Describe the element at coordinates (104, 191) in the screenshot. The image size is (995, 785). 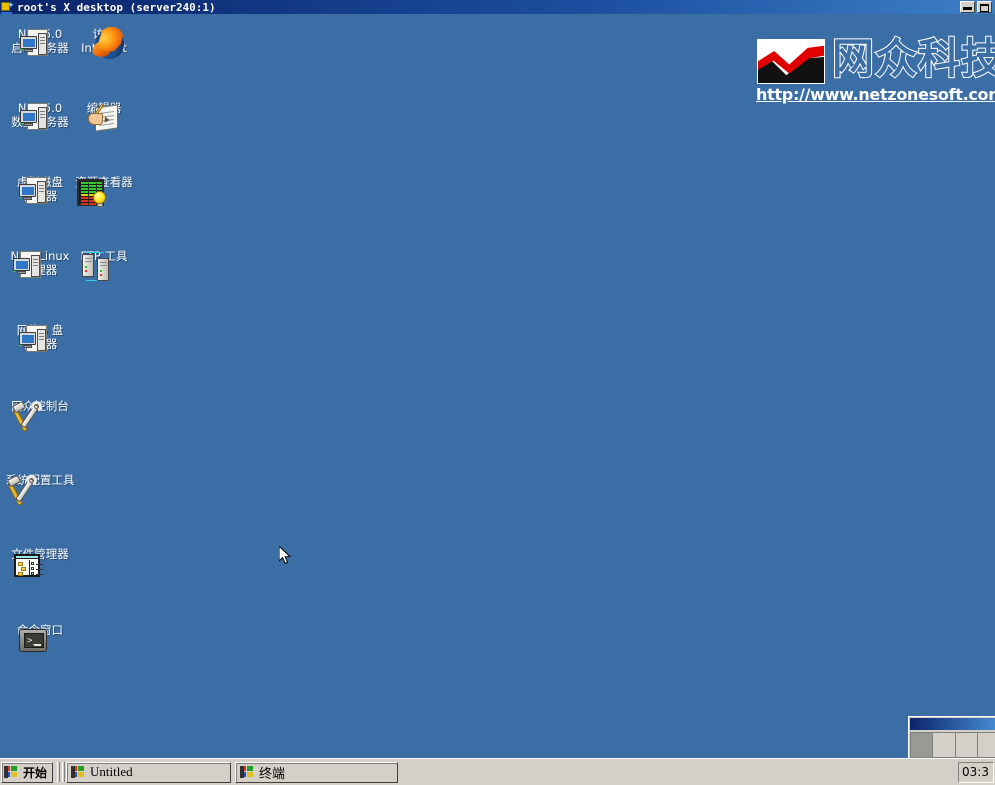
I see `desktop-icon-resource-viewer: 资源查看器` at that location.